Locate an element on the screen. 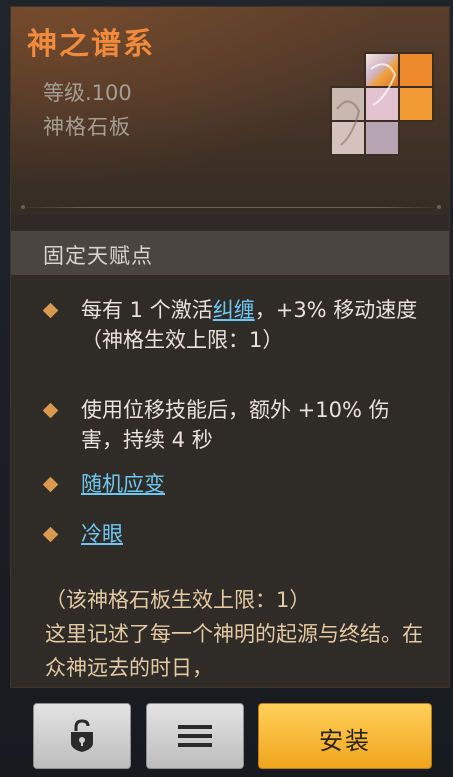  install-button: 安装 is located at coordinates (345, 736).